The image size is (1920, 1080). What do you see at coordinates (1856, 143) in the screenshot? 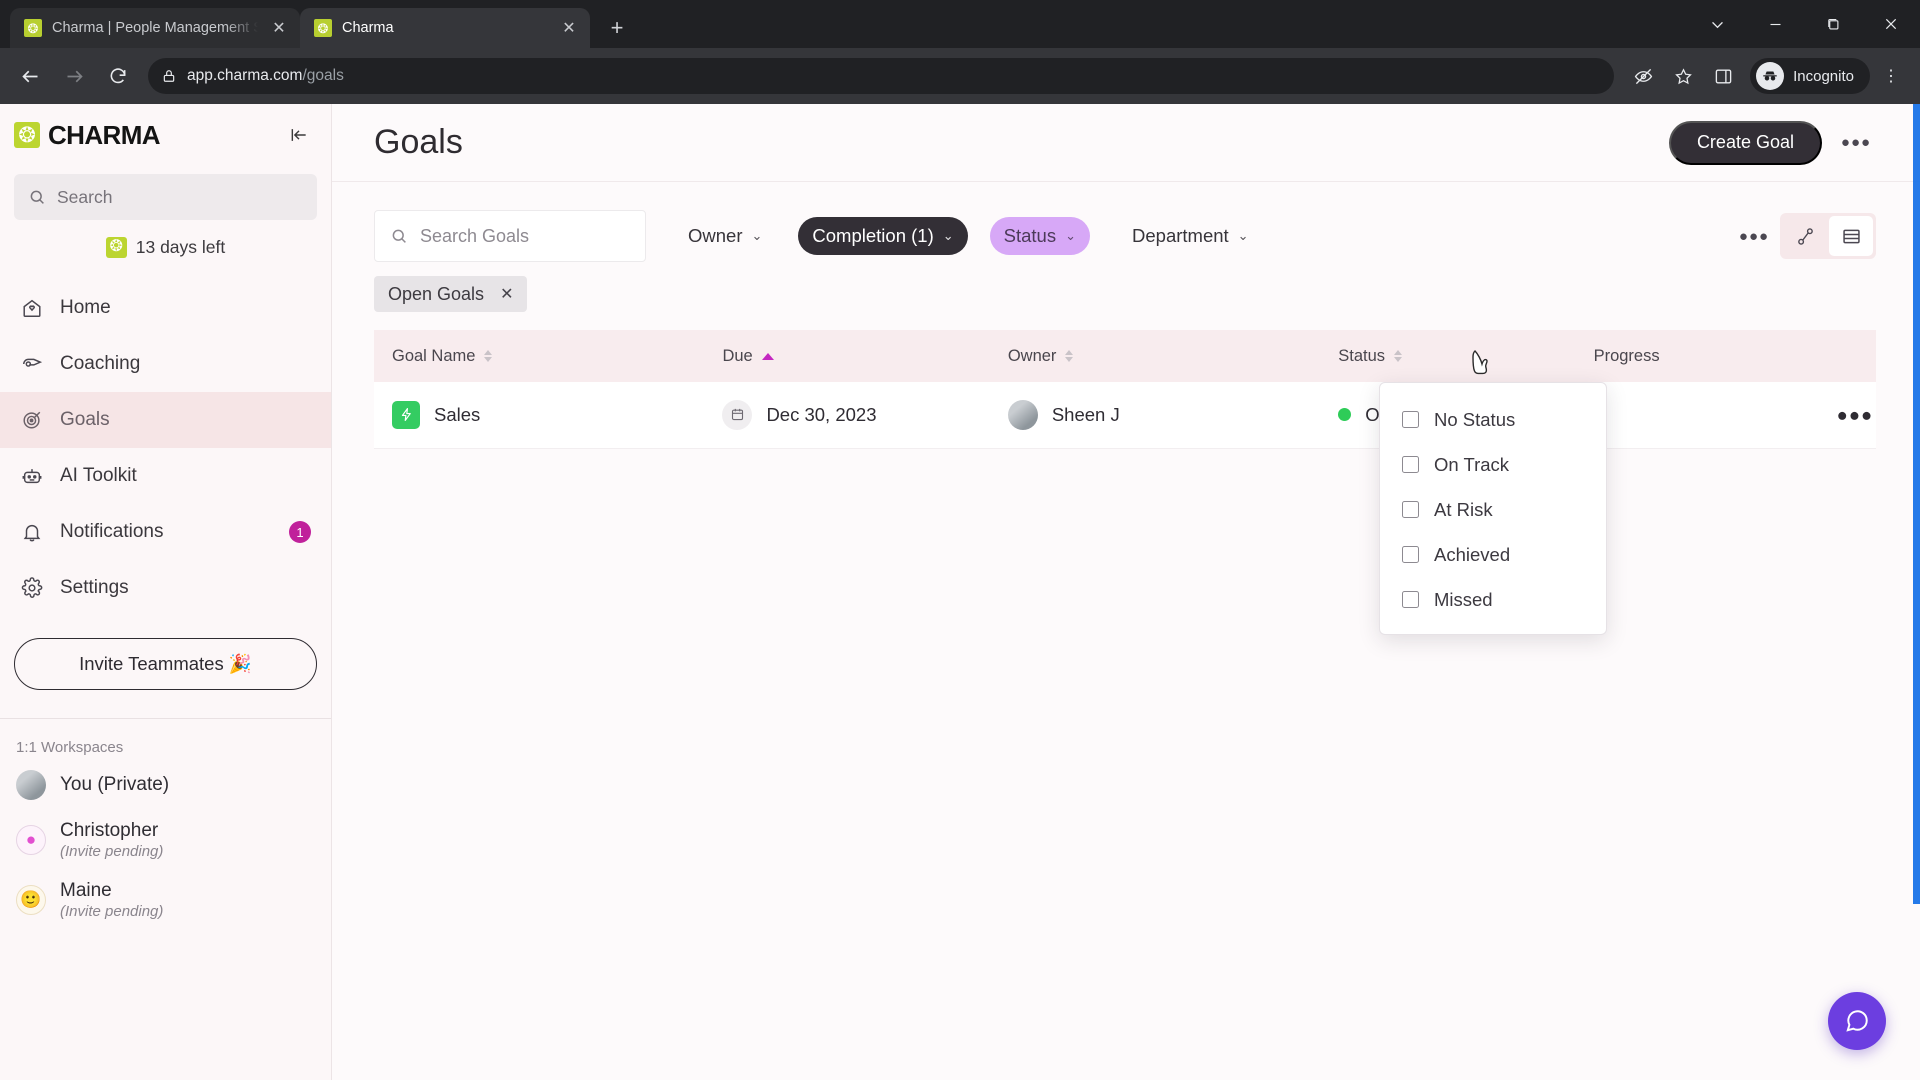
I see `page-more-options-icon: ●●●` at bounding box center [1856, 143].